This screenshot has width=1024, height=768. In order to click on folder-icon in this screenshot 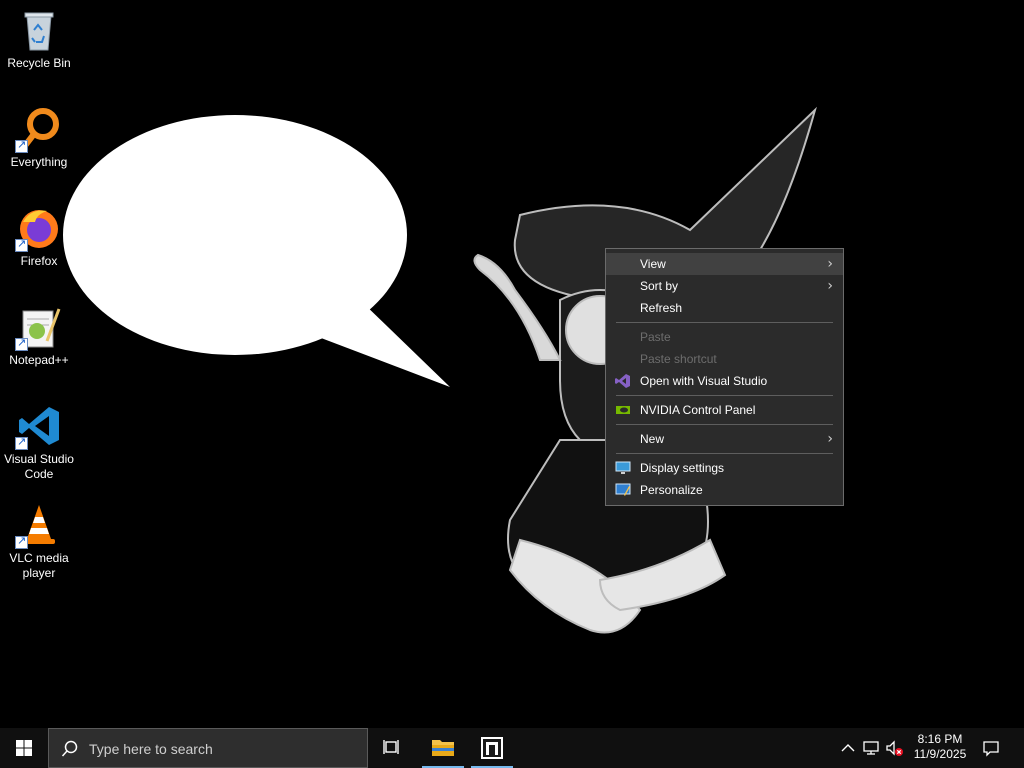, I will do `click(443, 748)`.